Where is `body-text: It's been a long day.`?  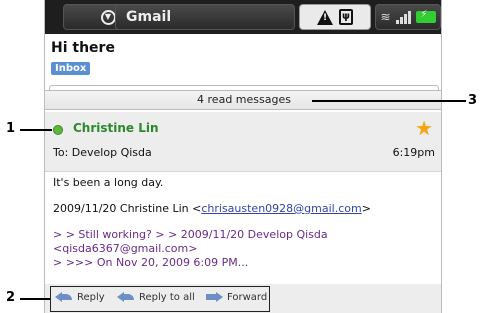
body-text: It's been a long day. is located at coordinates (108, 182).